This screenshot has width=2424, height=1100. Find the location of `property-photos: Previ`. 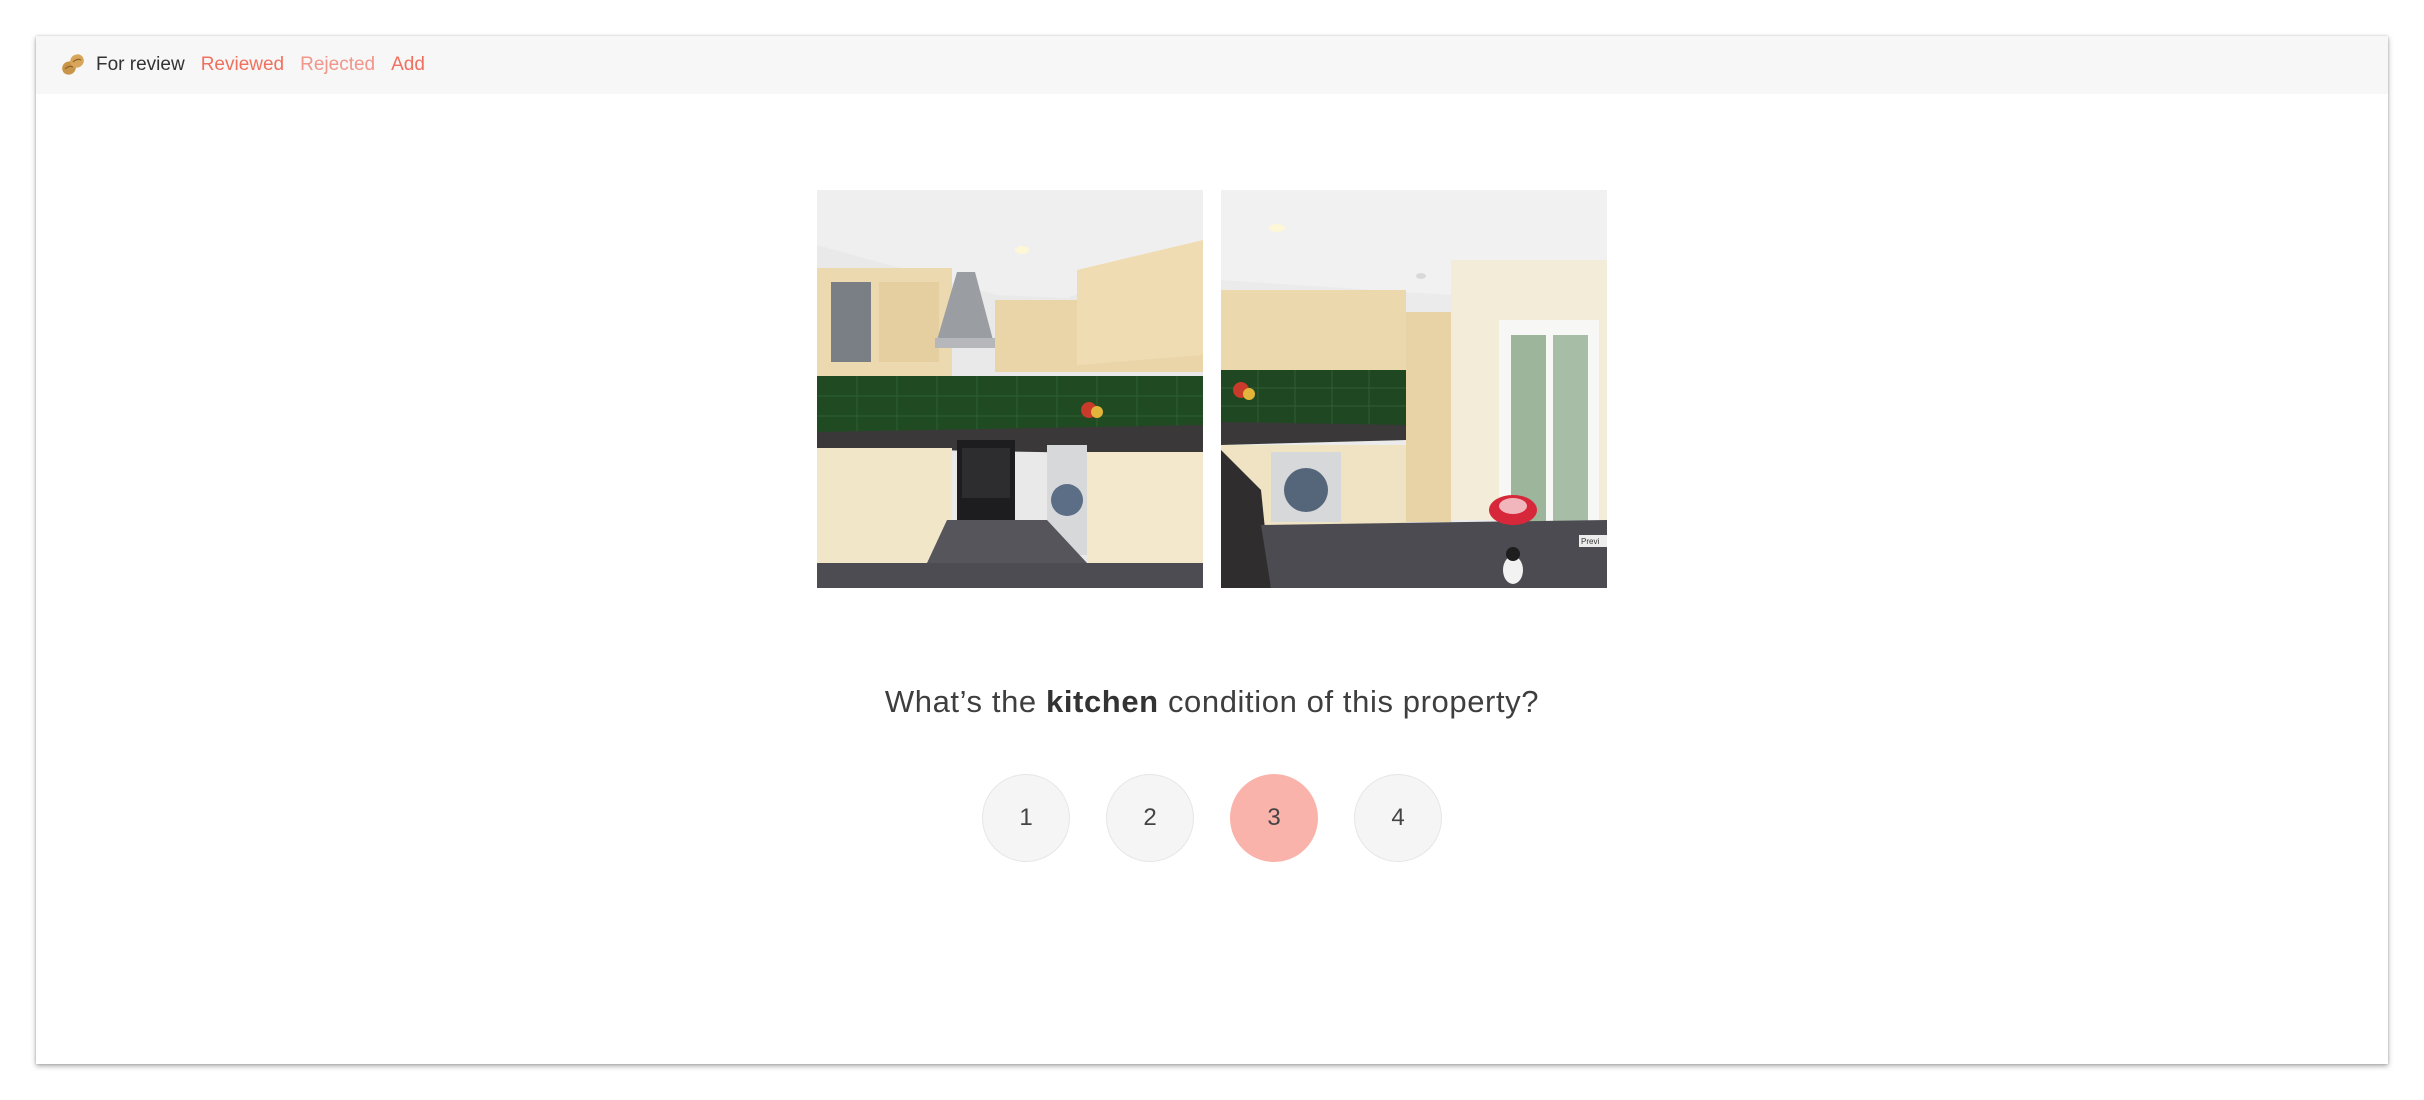

property-photos: Previ is located at coordinates (1212, 389).